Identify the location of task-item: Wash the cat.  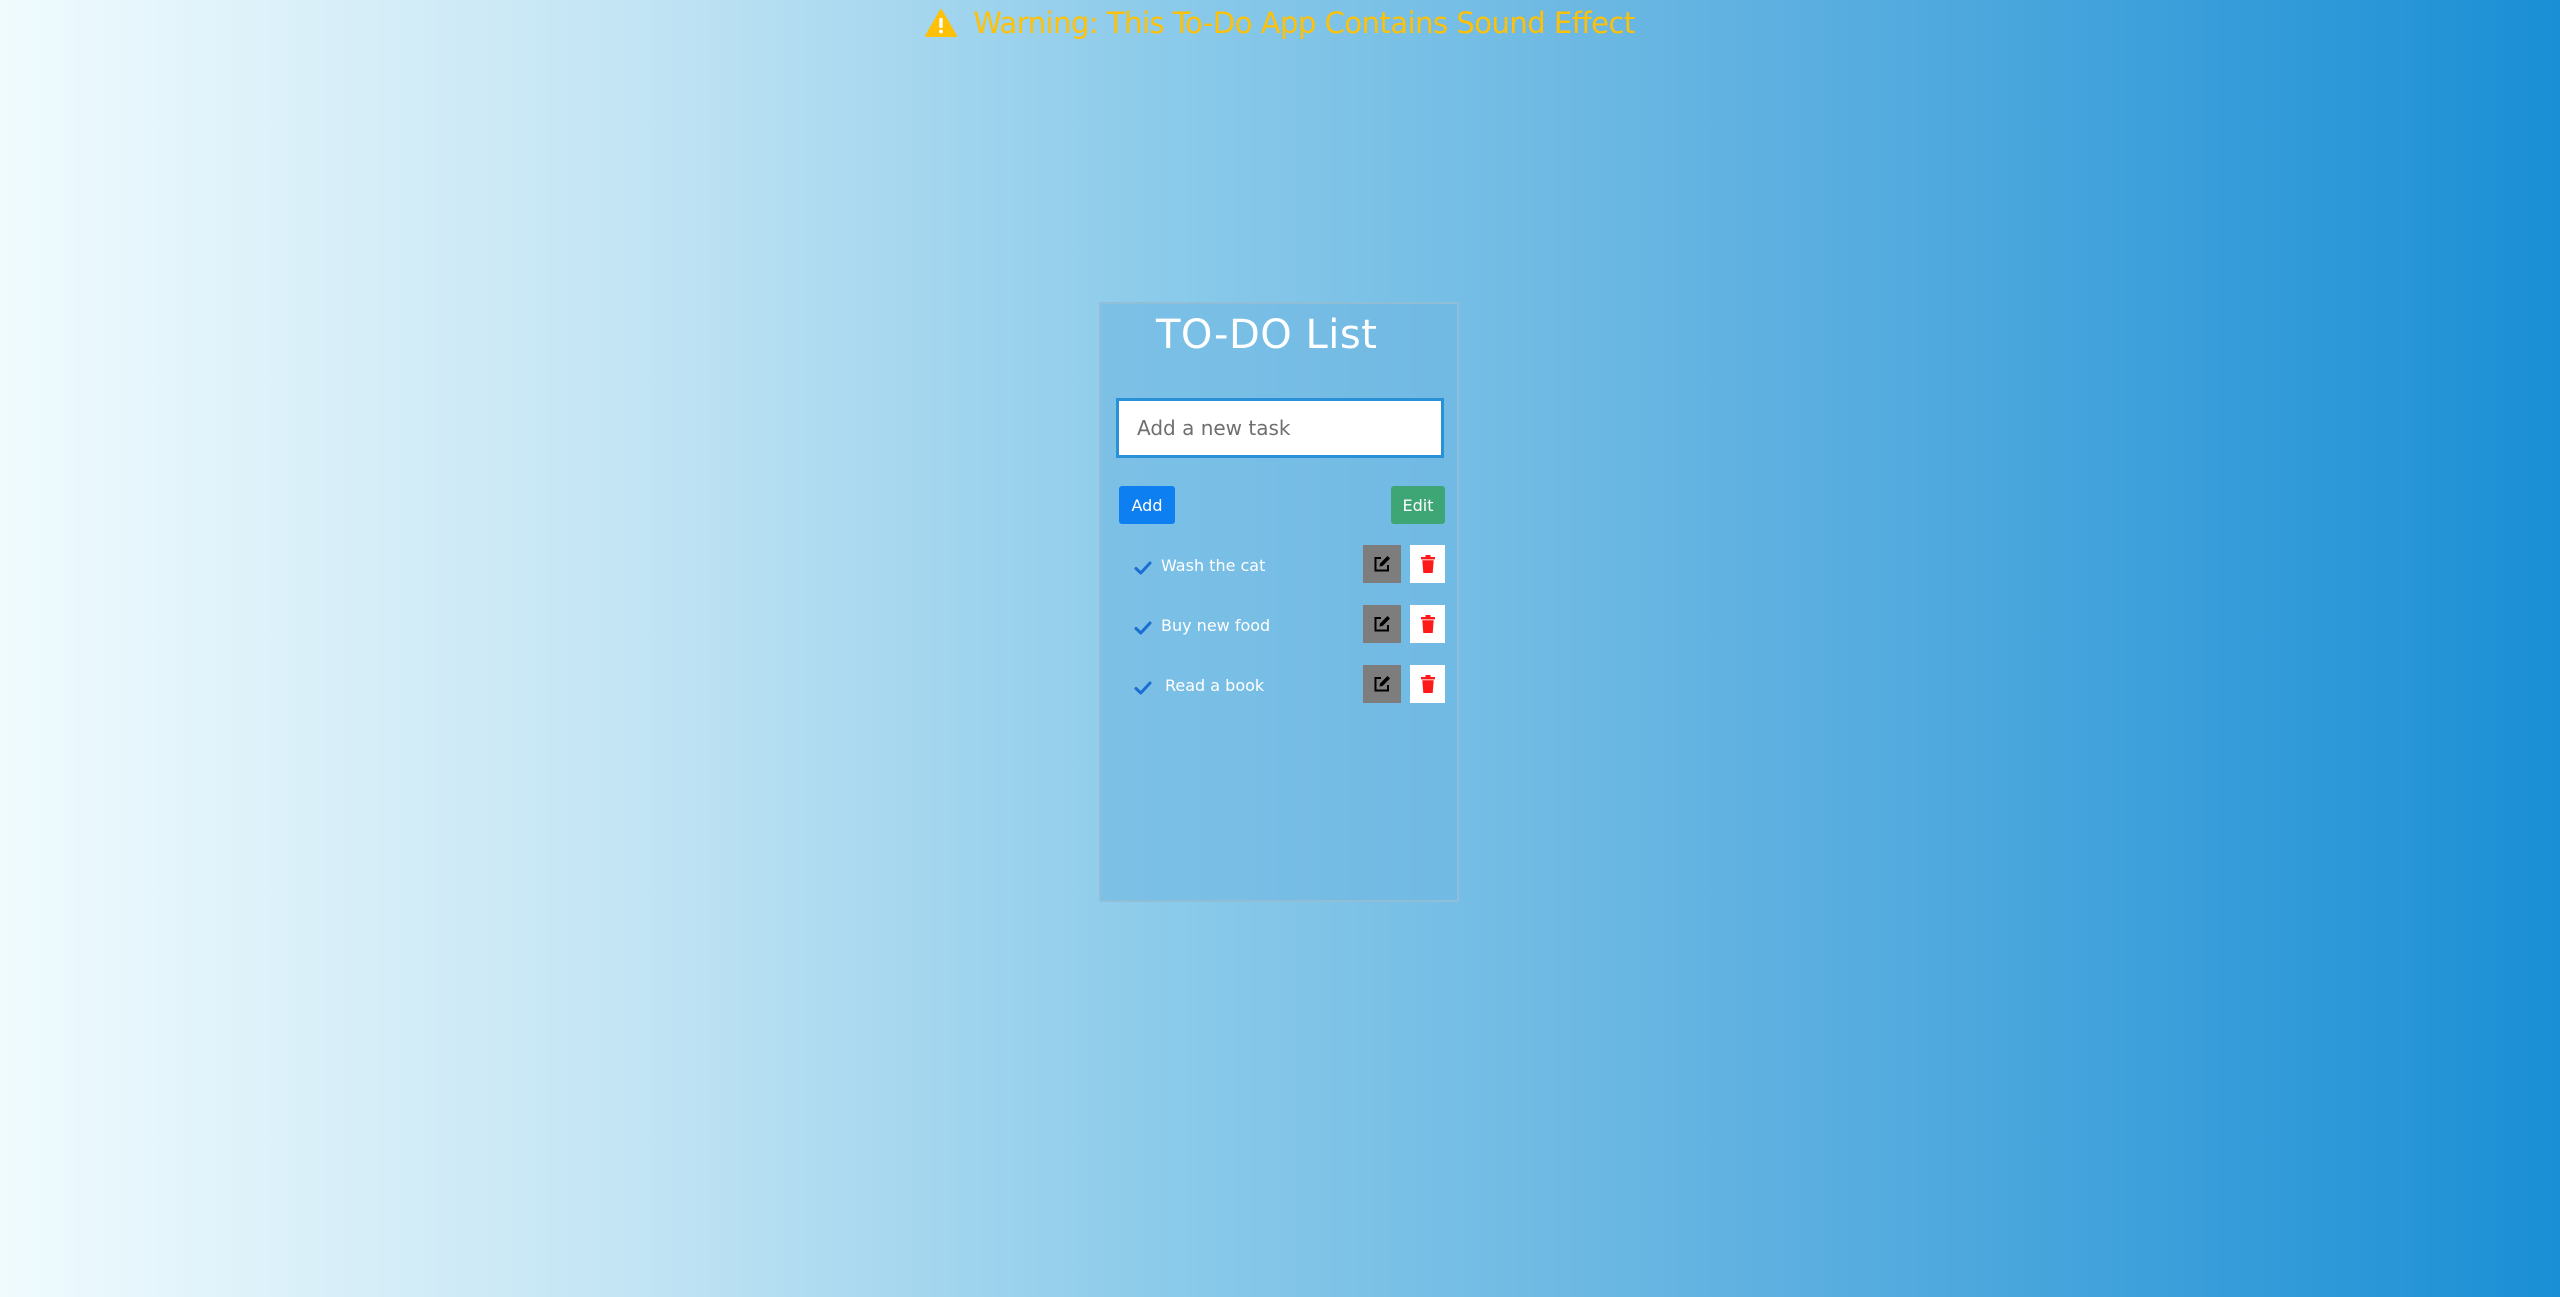
(1279, 572).